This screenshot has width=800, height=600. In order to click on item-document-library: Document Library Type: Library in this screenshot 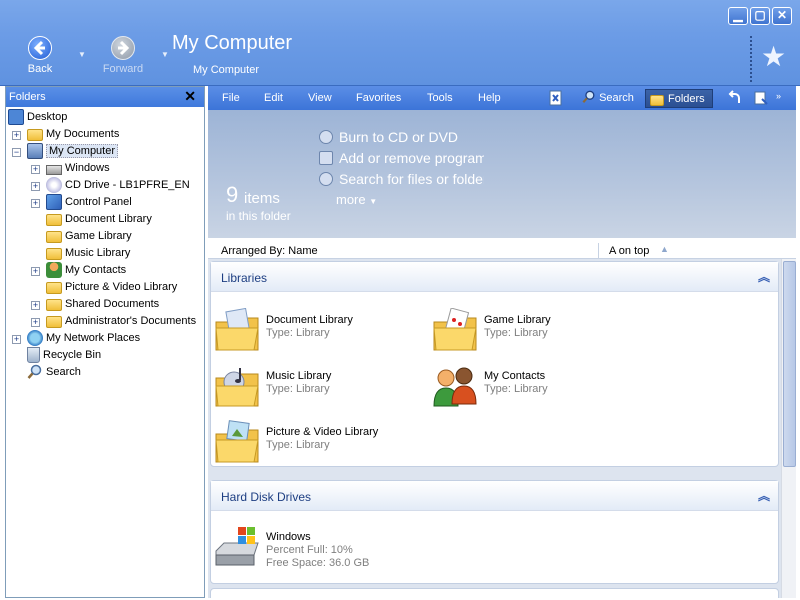, I will do `click(321, 333)`.